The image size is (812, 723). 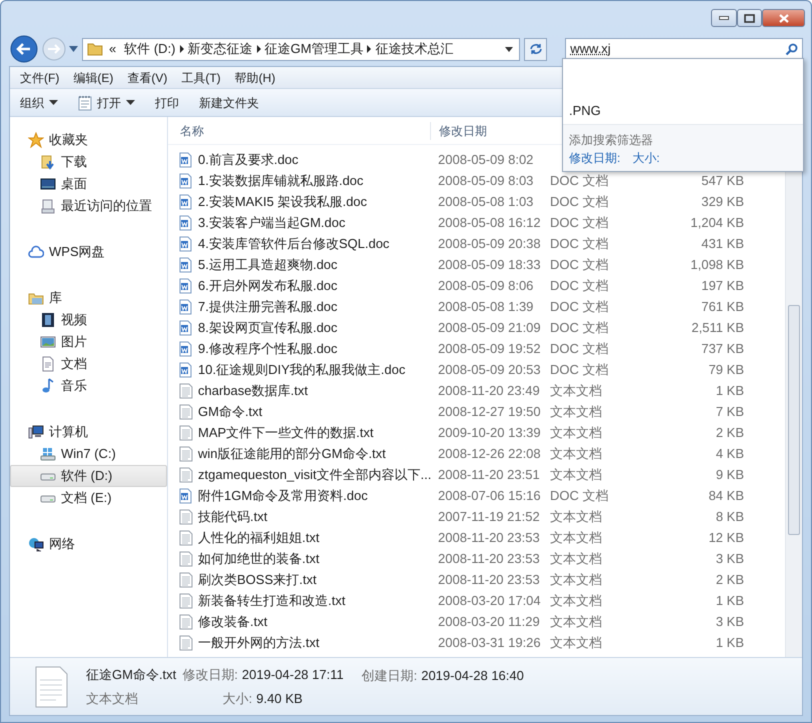 I want to click on file-name: 刷次类BOSS来打.txt, so click(x=257, y=580).